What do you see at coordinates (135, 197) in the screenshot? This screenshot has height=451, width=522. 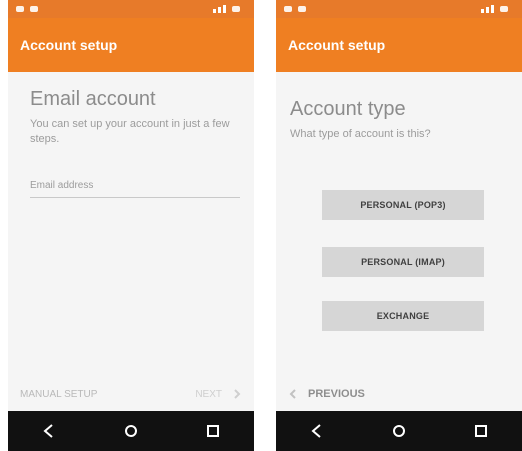 I see `email-field-underline` at bounding box center [135, 197].